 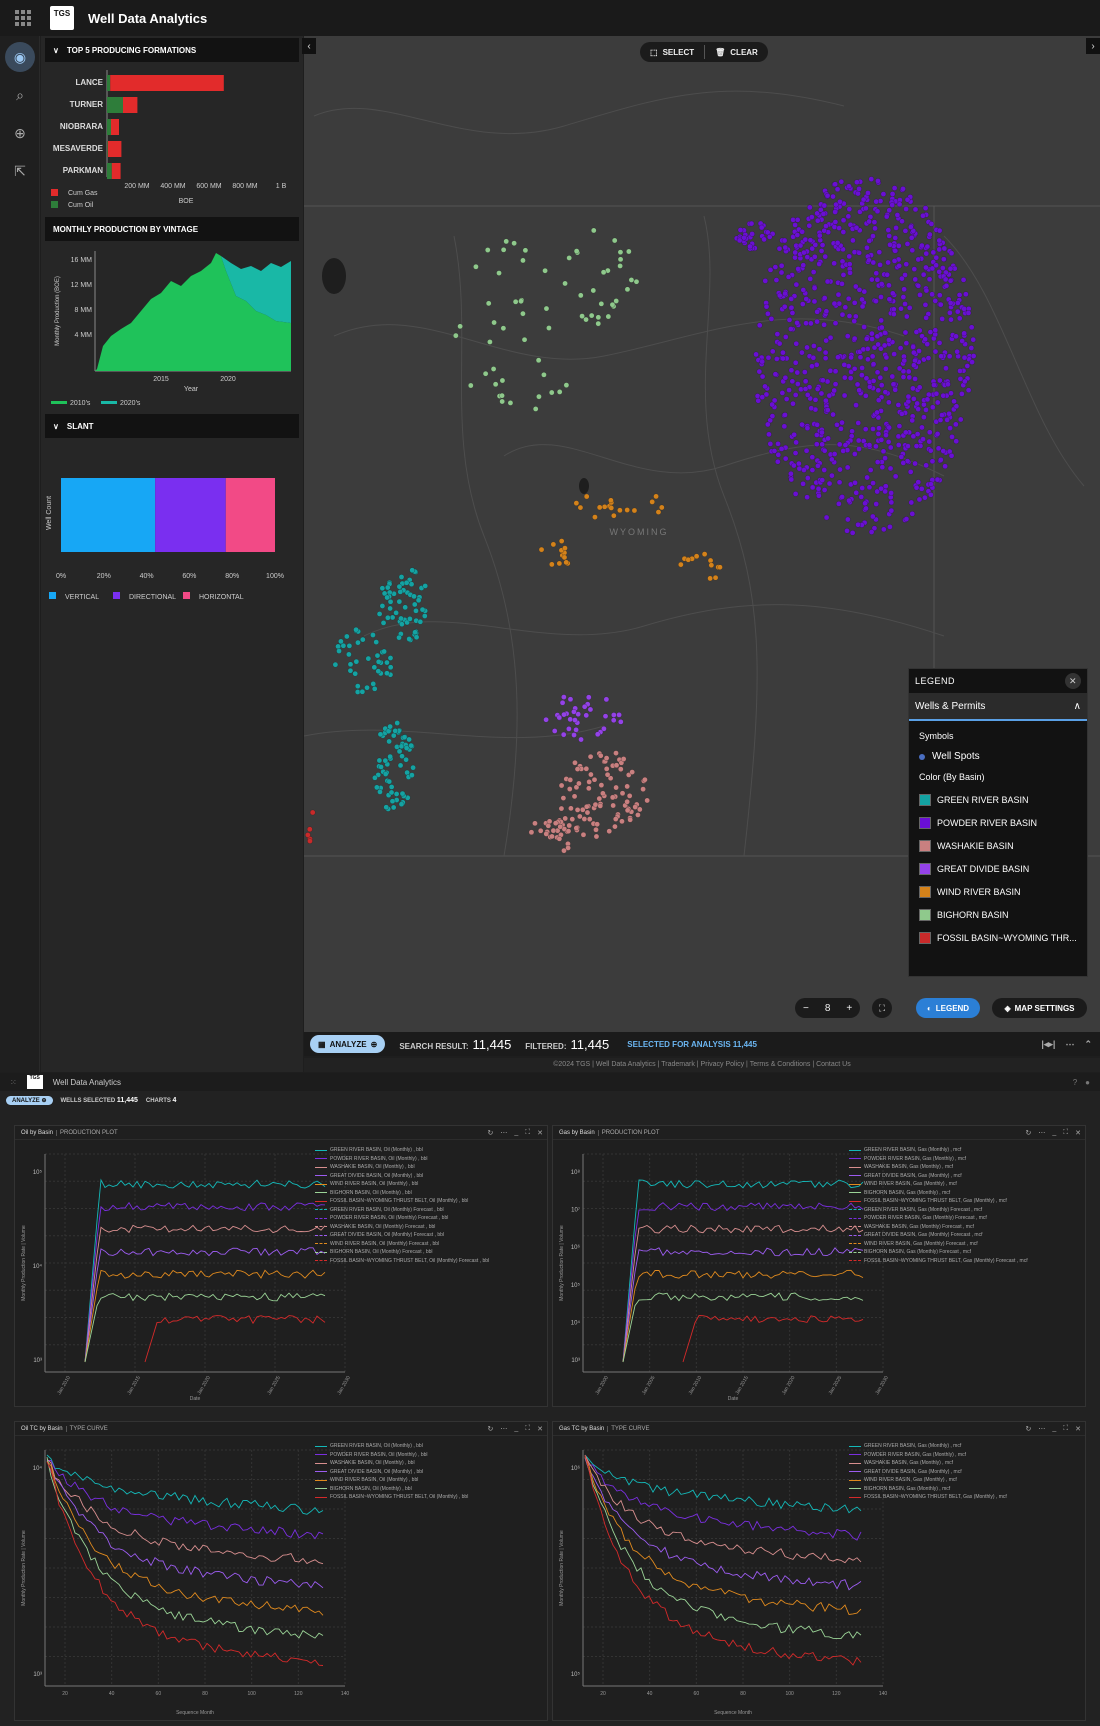 What do you see at coordinates (806, 1008) in the screenshot?
I see `zoom-out-button: −` at bounding box center [806, 1008].